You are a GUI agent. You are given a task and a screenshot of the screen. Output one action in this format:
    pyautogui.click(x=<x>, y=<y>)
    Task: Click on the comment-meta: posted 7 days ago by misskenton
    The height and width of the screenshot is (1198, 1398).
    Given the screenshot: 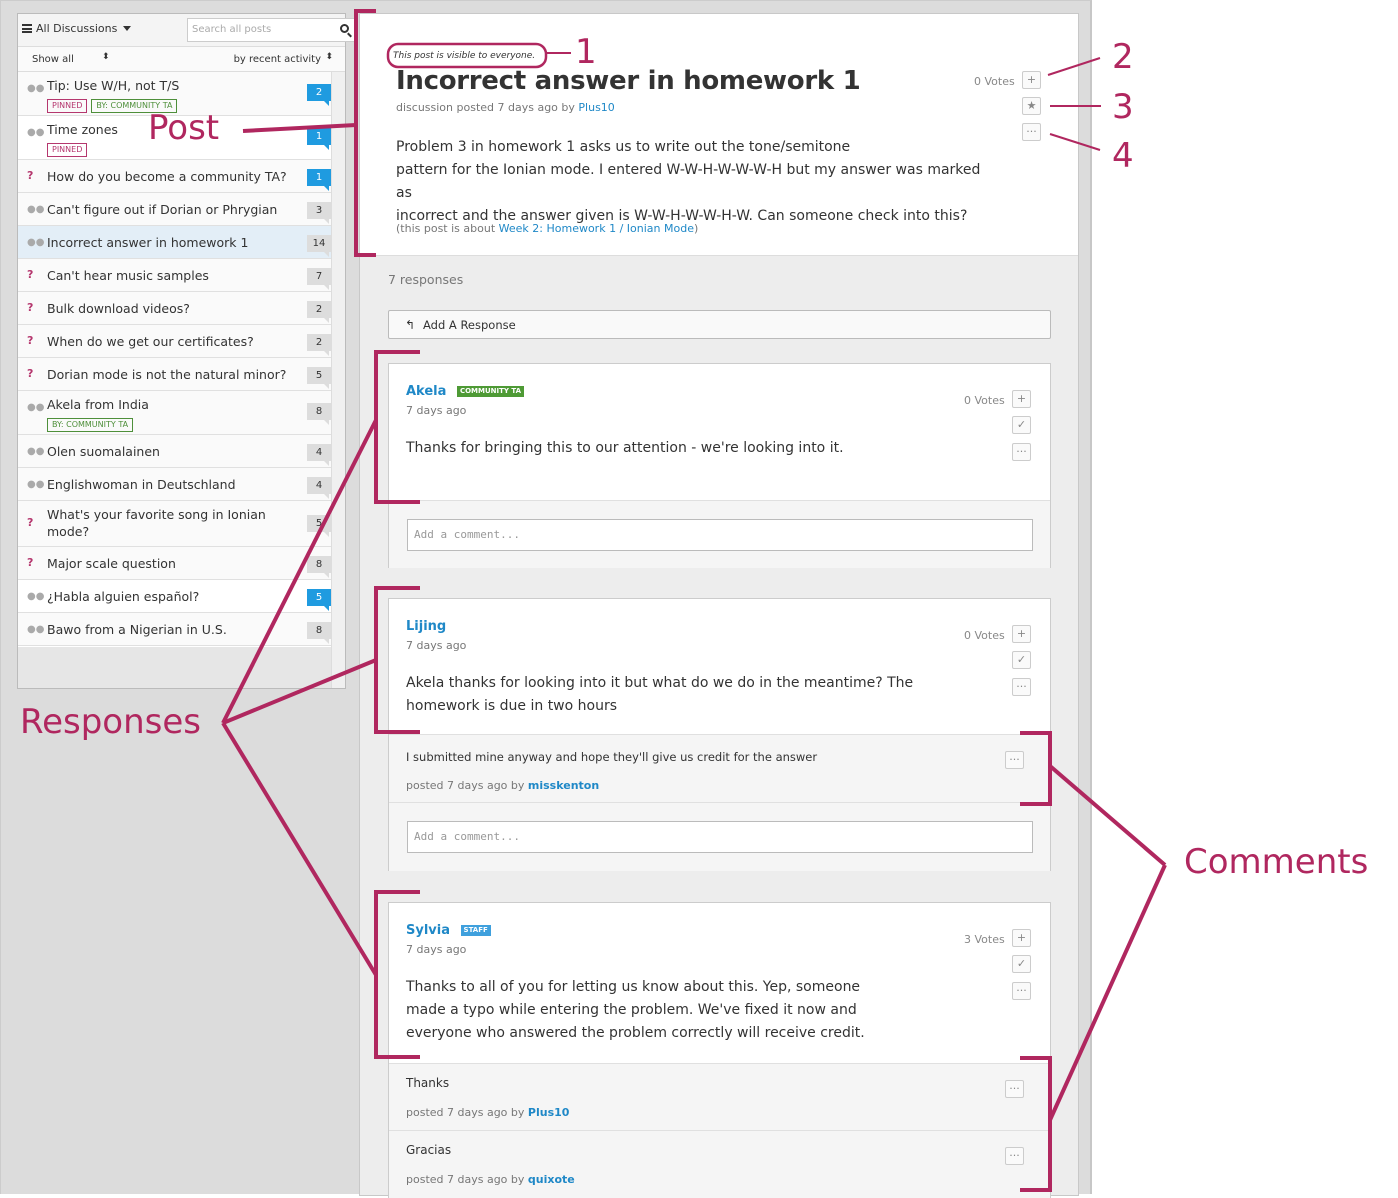 What is the action you would take?
    pyautogui.click(x=502, y=785)
    